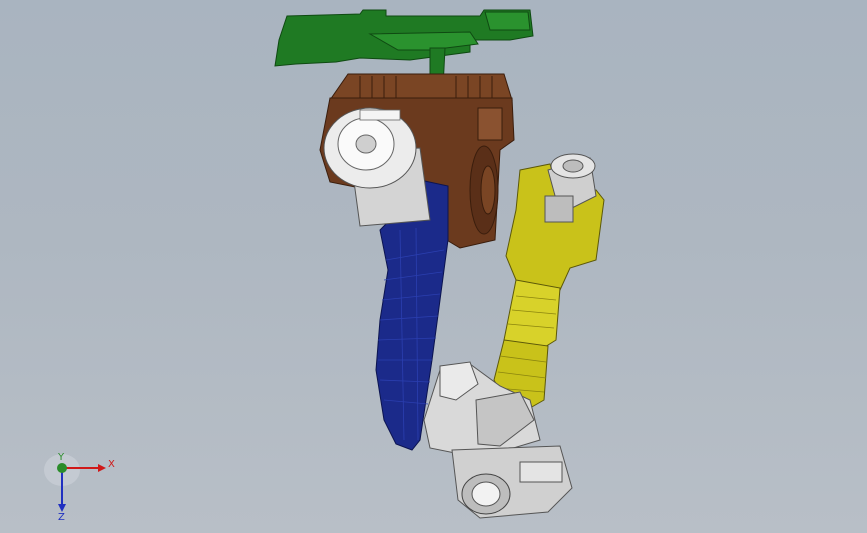 This screenshot has height=533, width=867. Describe the element at coordinates (498, 440) in the screenshot. I see `elbow-joint` at that location.